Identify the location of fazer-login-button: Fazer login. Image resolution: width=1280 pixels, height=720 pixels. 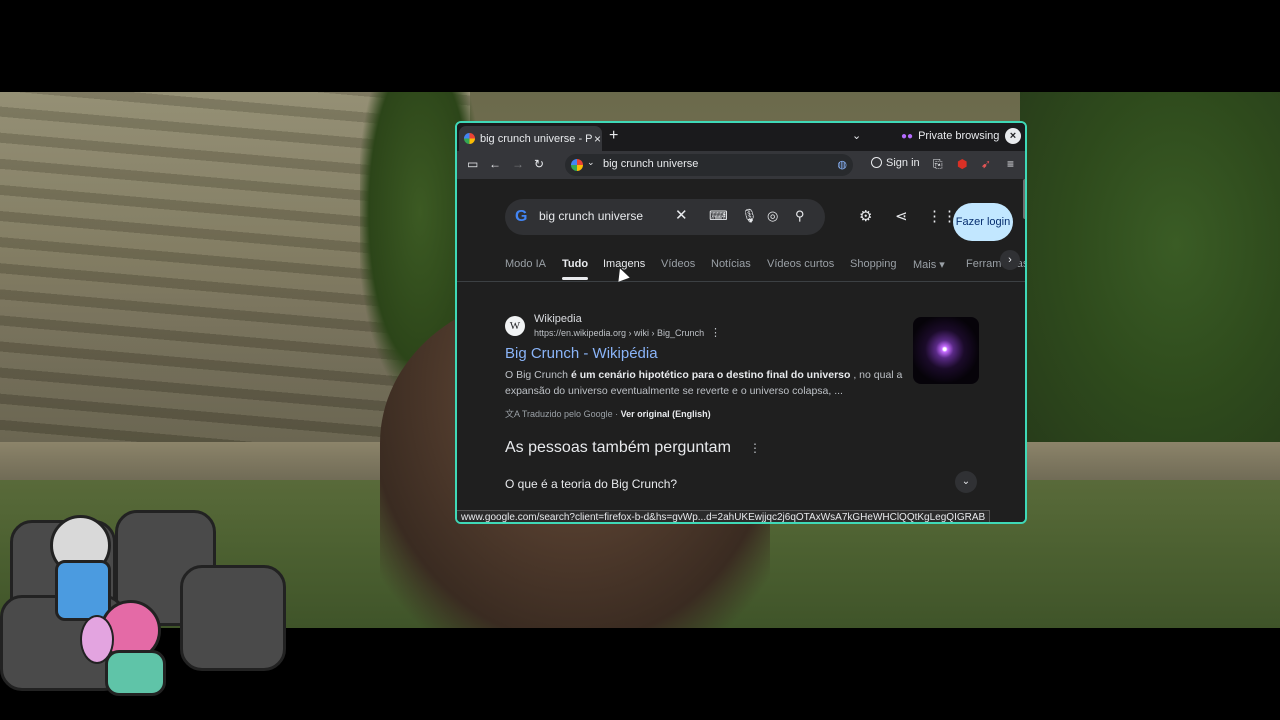
(983, 222).